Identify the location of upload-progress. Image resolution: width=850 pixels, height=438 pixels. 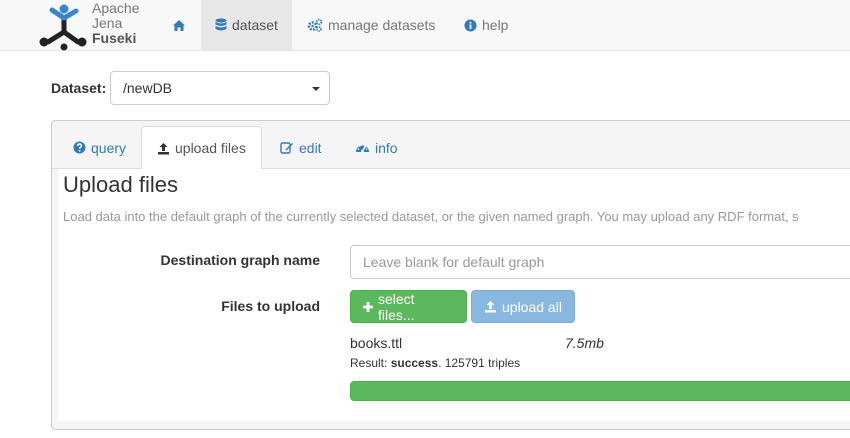
(600, 391).